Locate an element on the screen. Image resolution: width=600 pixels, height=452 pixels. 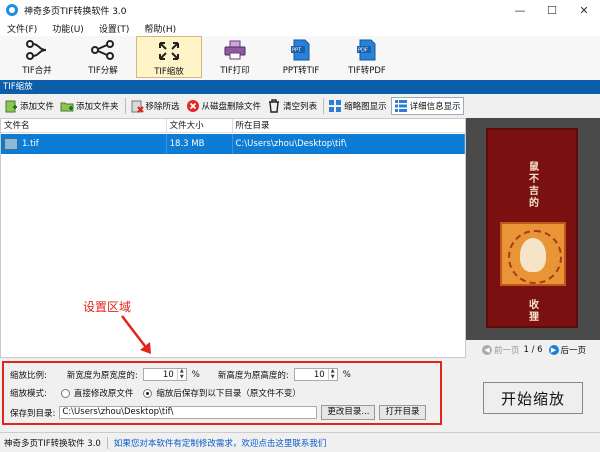
file-size-cell: 18.3 MB is located at coordinates (200, 144).